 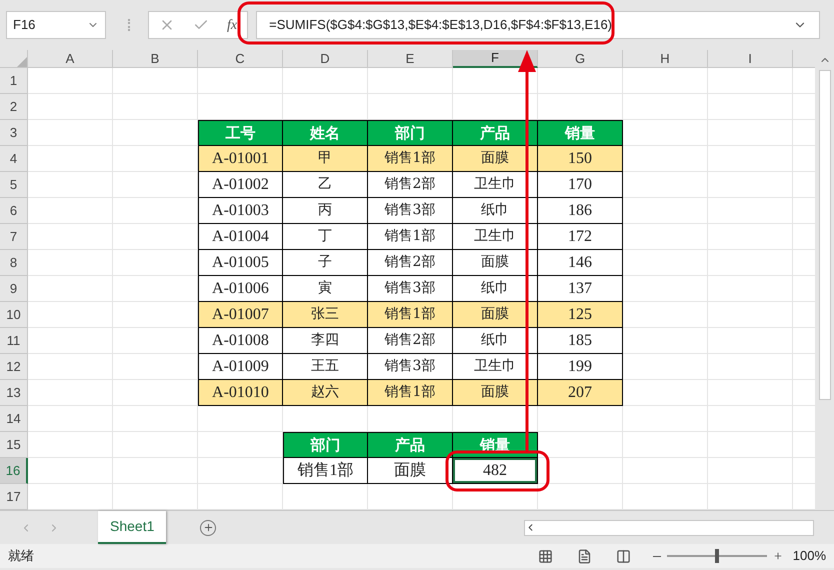 I want to click on page-break-icon, so click(x=623, y=556).